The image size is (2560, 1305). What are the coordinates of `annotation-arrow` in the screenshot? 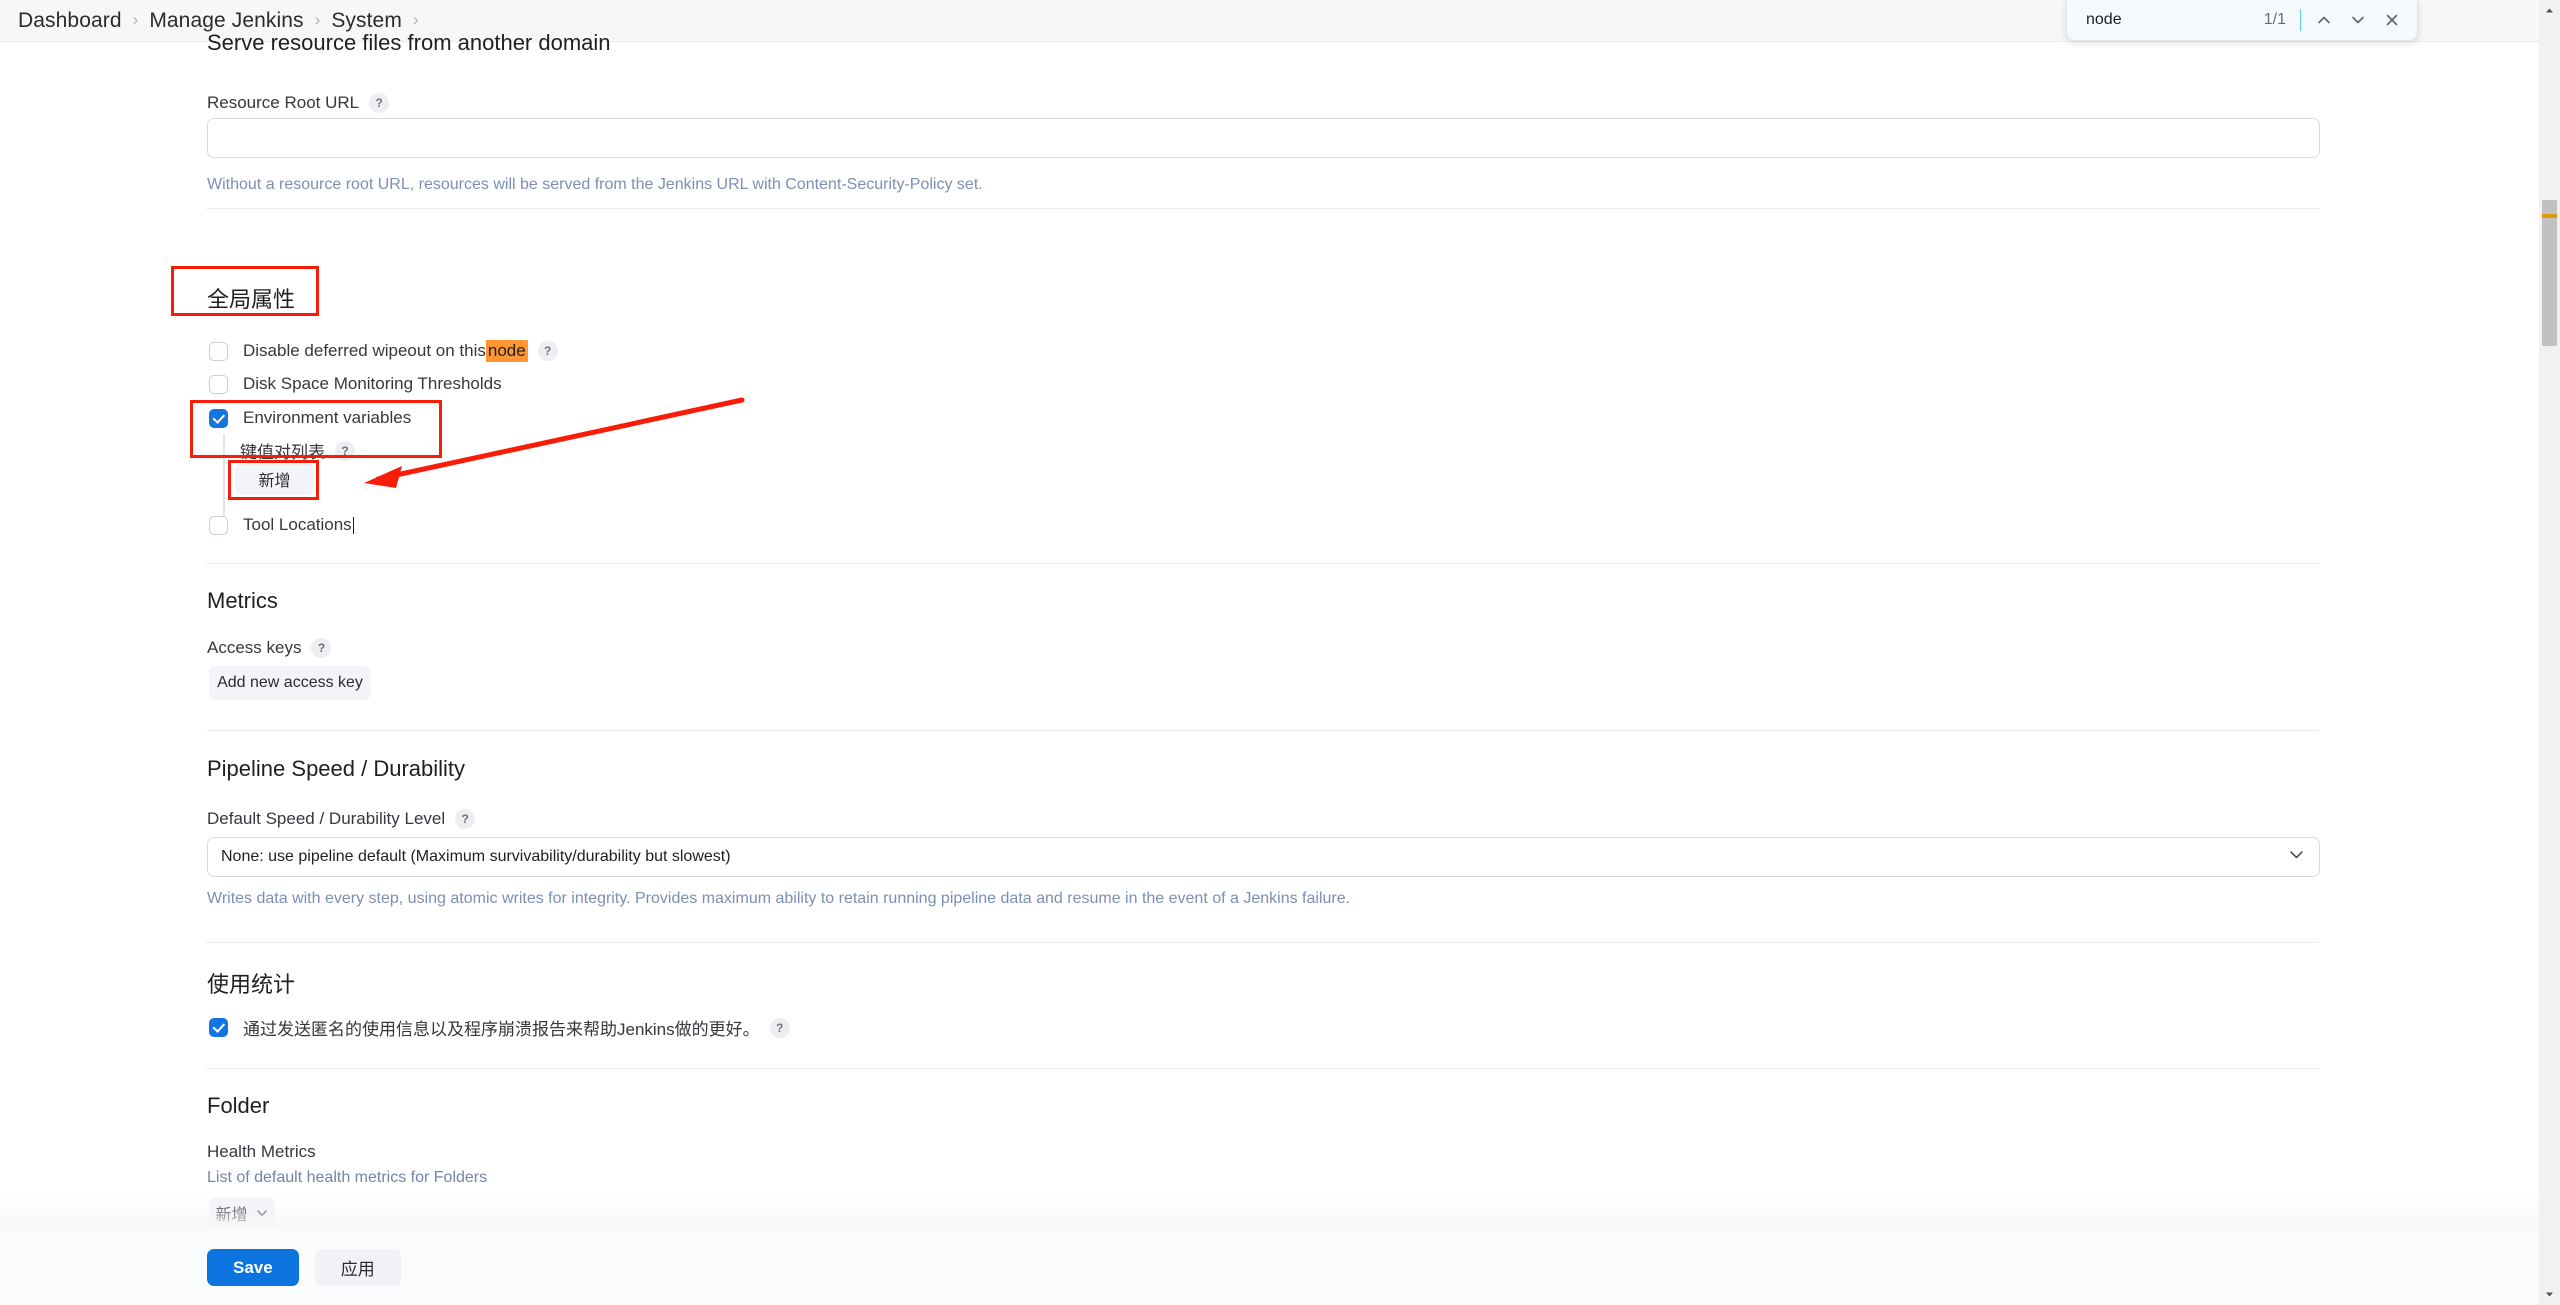 It's located at (554, 442).